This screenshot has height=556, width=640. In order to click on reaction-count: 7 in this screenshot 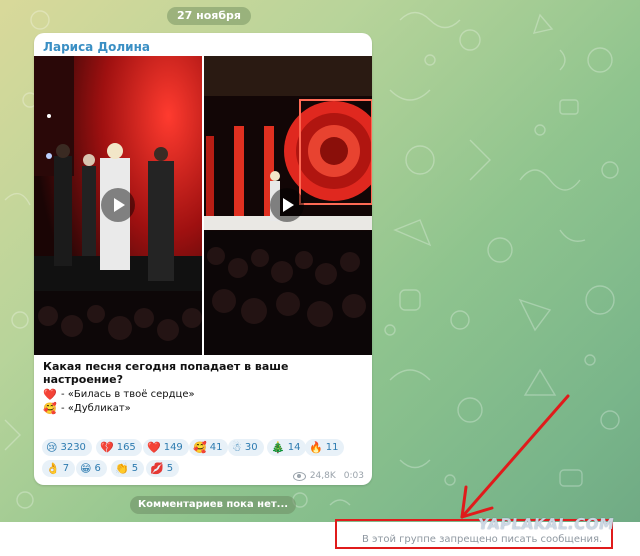, I will do `click(66, 468)`.